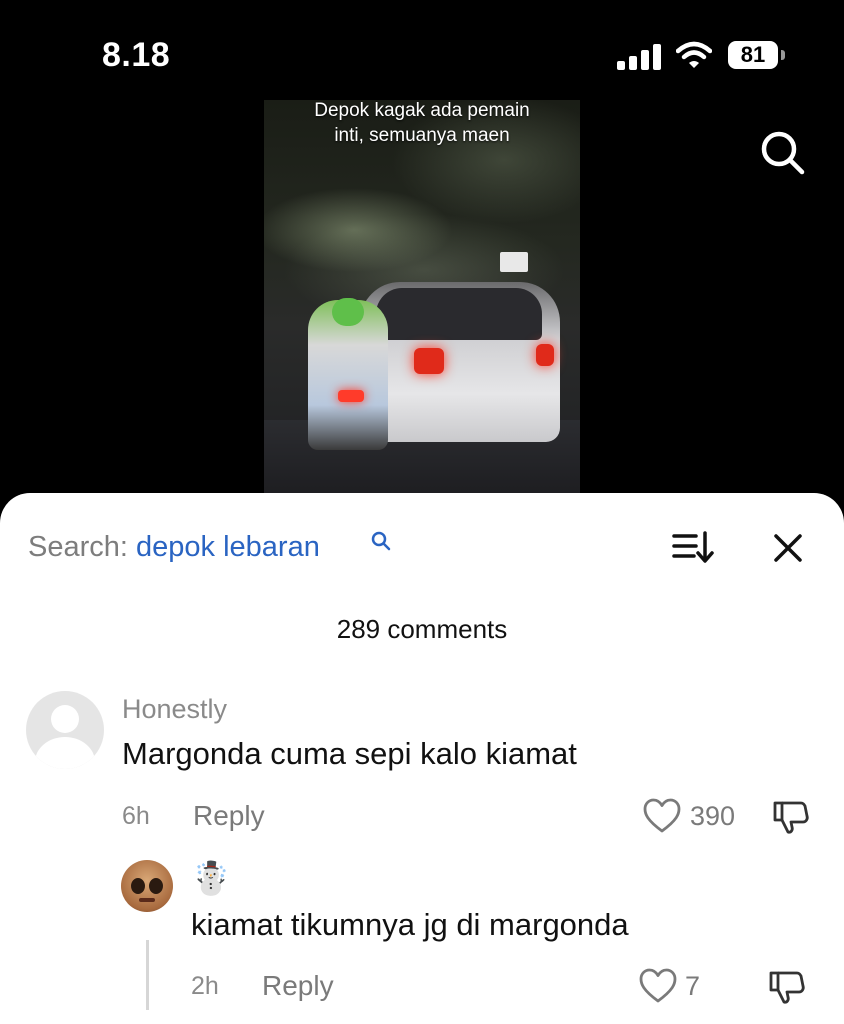  Describe the element at coordinates (211, 878) in the screenshot. I see `reply-username: ☃️` at that location.